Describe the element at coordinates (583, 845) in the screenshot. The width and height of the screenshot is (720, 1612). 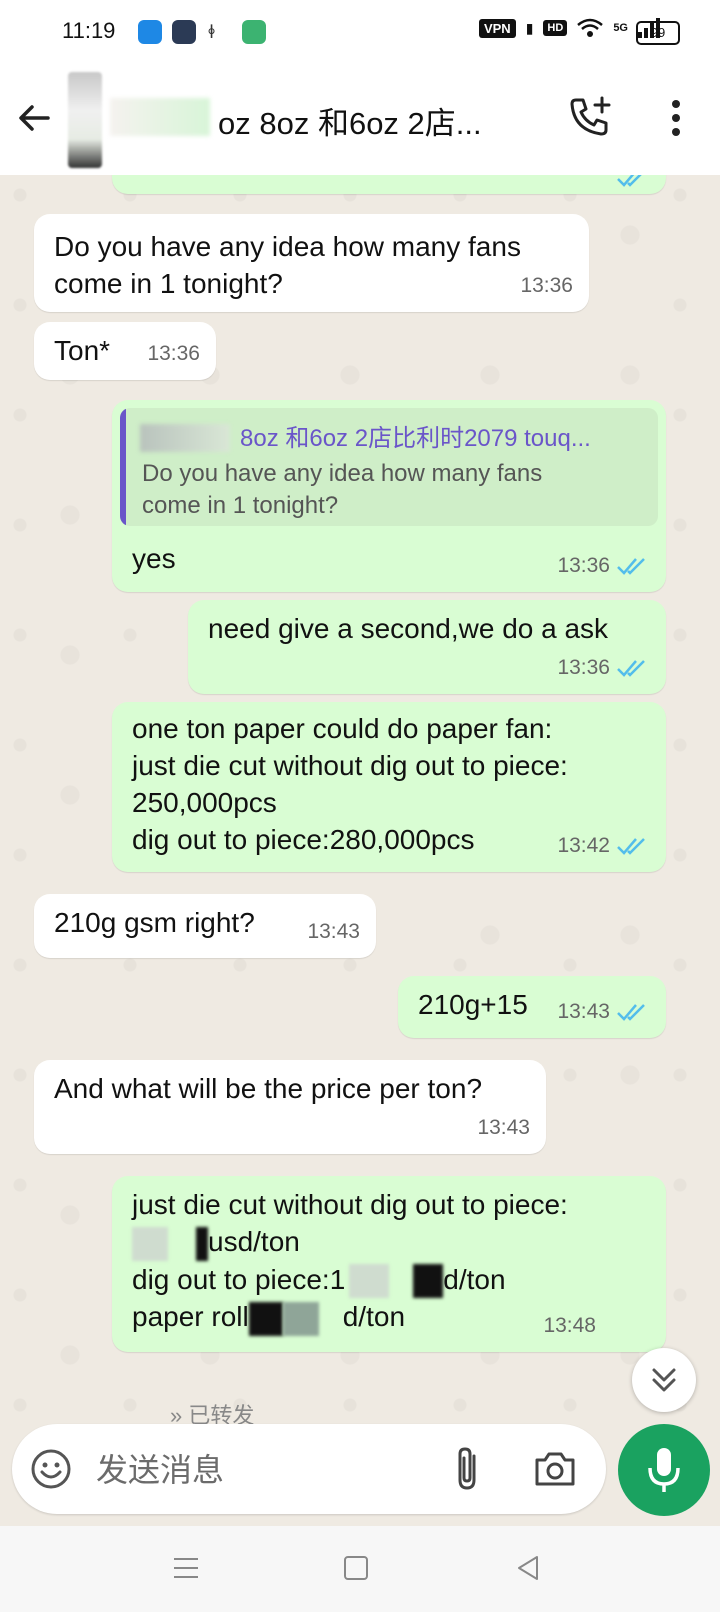
I see `message-time: 13:42` at that location.